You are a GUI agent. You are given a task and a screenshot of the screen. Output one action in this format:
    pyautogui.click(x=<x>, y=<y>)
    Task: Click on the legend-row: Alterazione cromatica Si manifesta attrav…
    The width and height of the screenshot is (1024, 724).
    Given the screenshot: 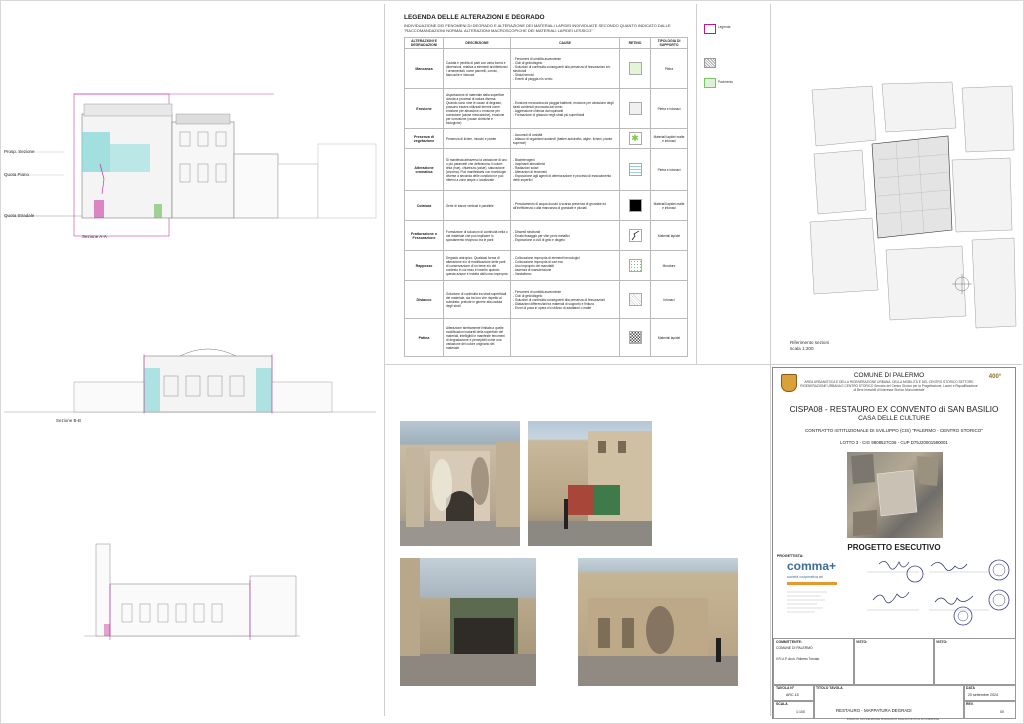 What is the action you would take?
    pyautogui.click(x=546, y=169)
    